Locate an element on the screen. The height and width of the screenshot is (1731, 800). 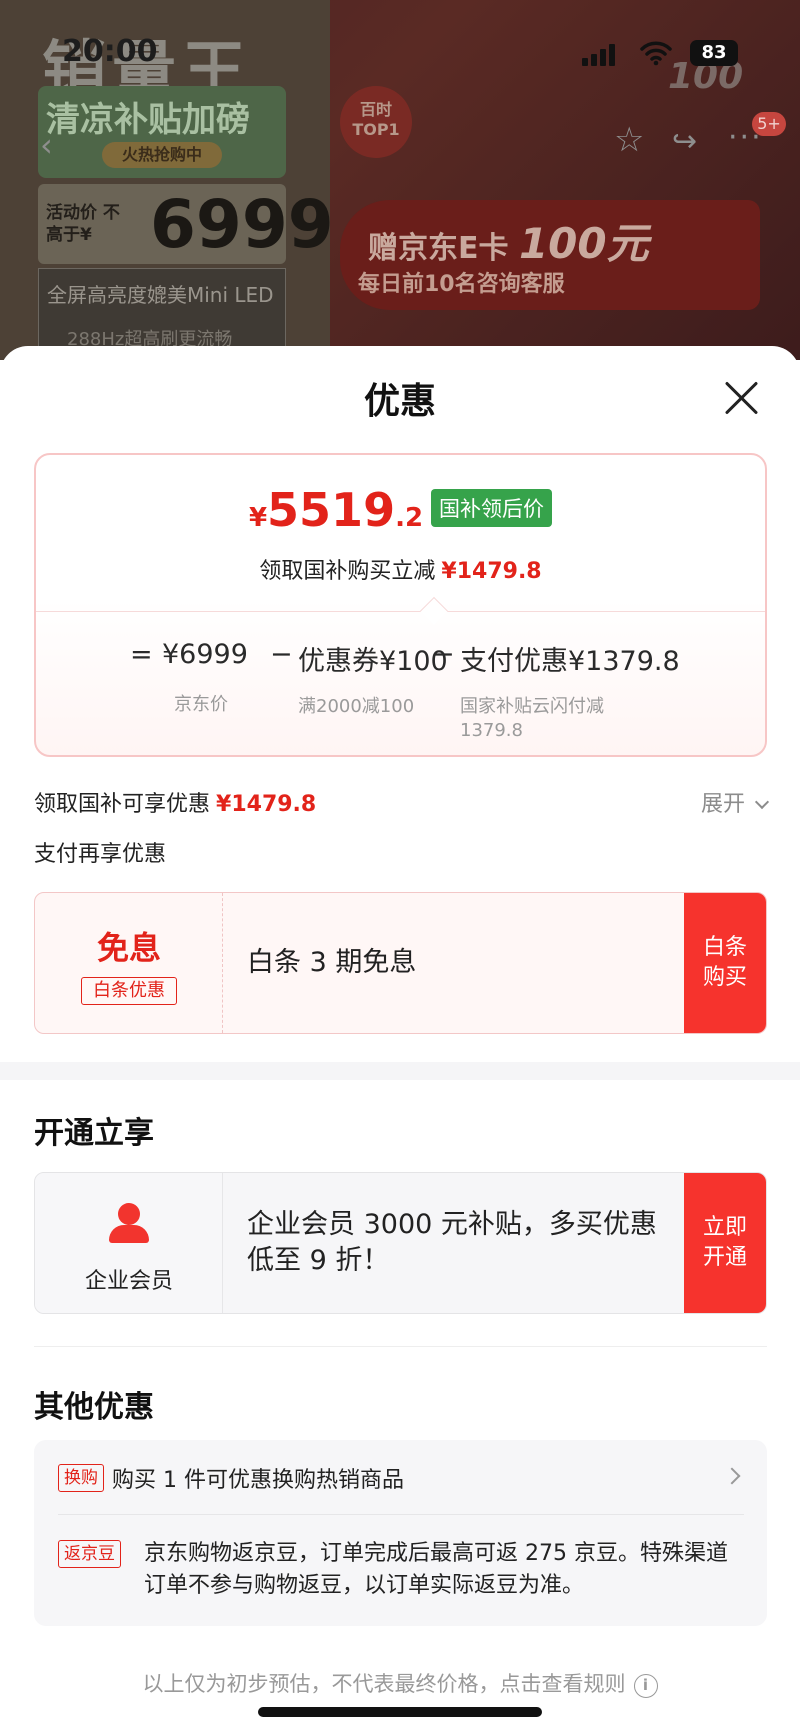
gift-banner: 赠京东E卡 100元 每日前10名咨询客服 is located at coordinates (550, 255).